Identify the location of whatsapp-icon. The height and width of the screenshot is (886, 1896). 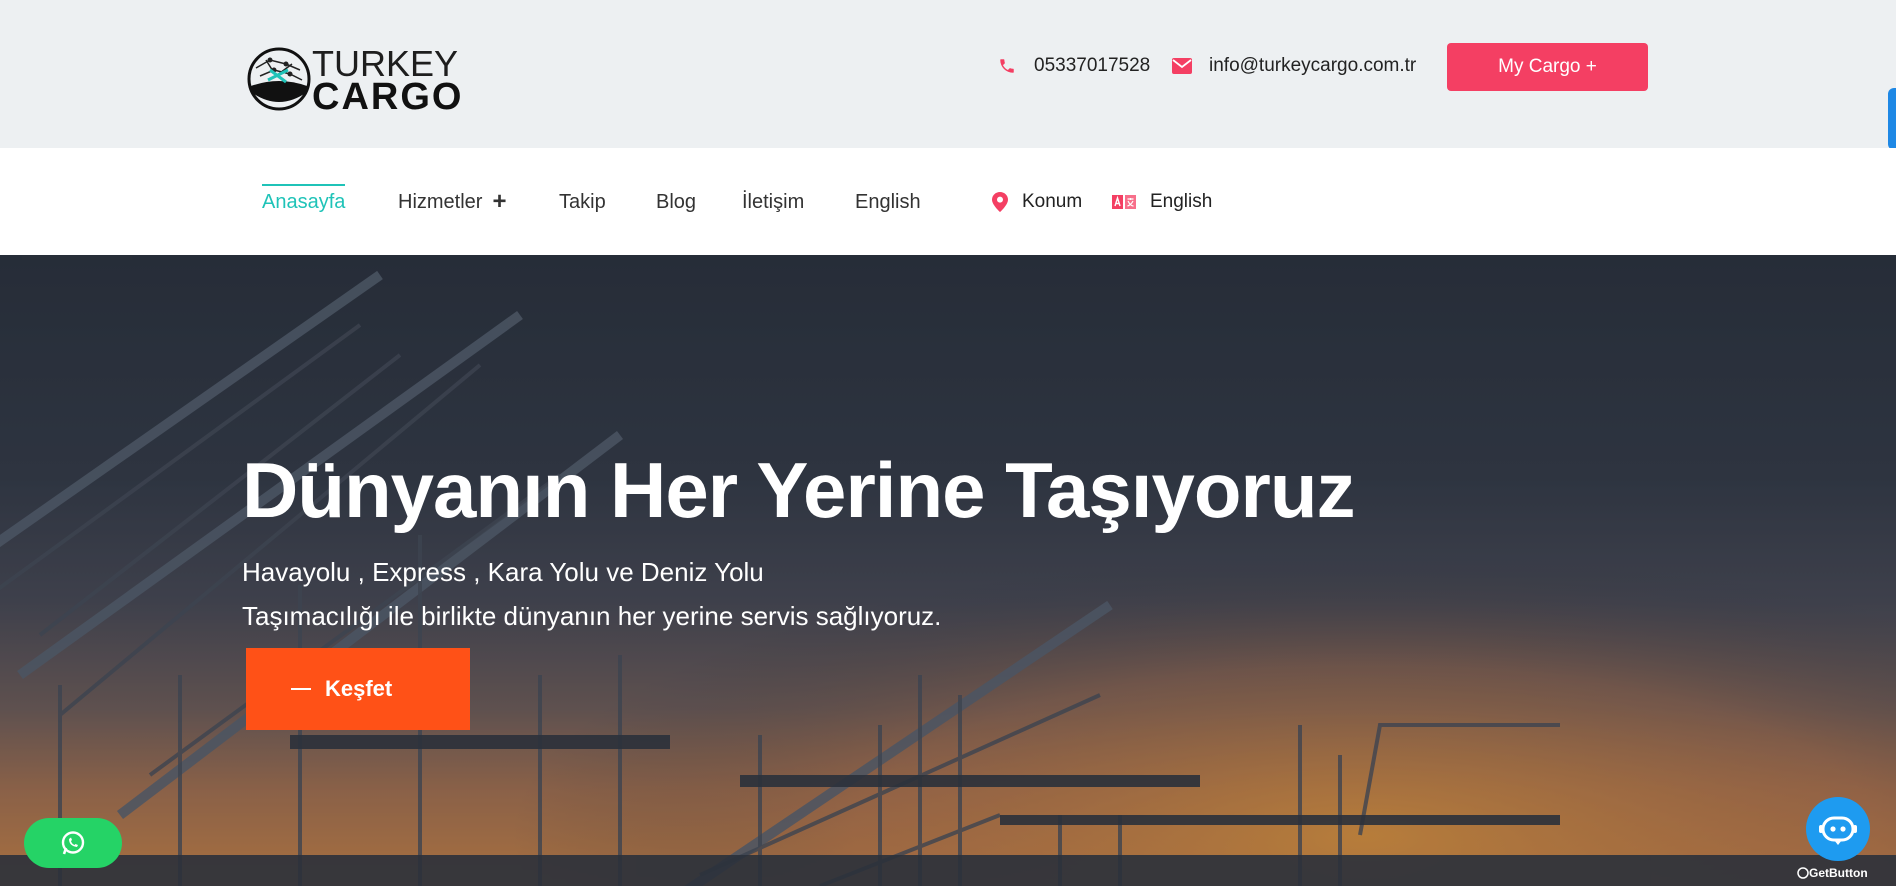
(73, 843).